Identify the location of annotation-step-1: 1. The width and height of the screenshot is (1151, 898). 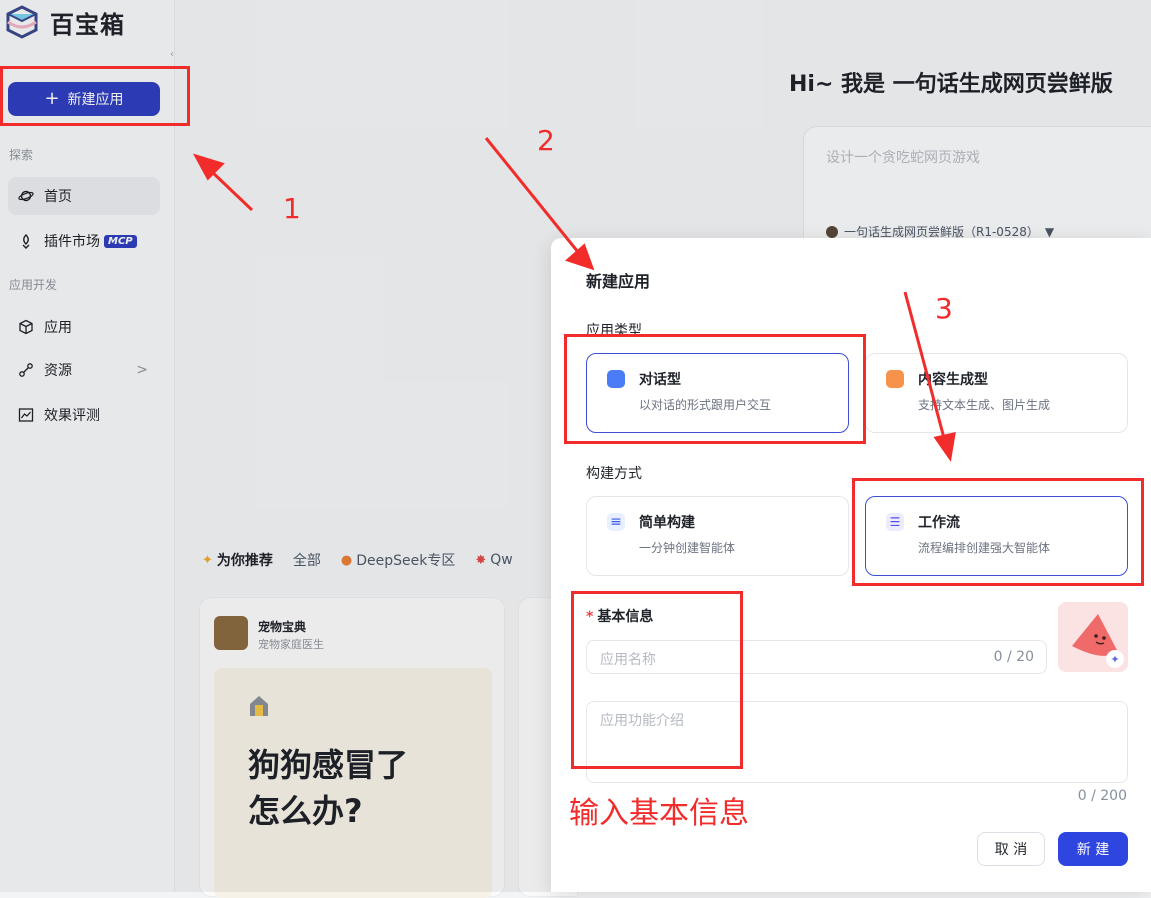
(292, 208).